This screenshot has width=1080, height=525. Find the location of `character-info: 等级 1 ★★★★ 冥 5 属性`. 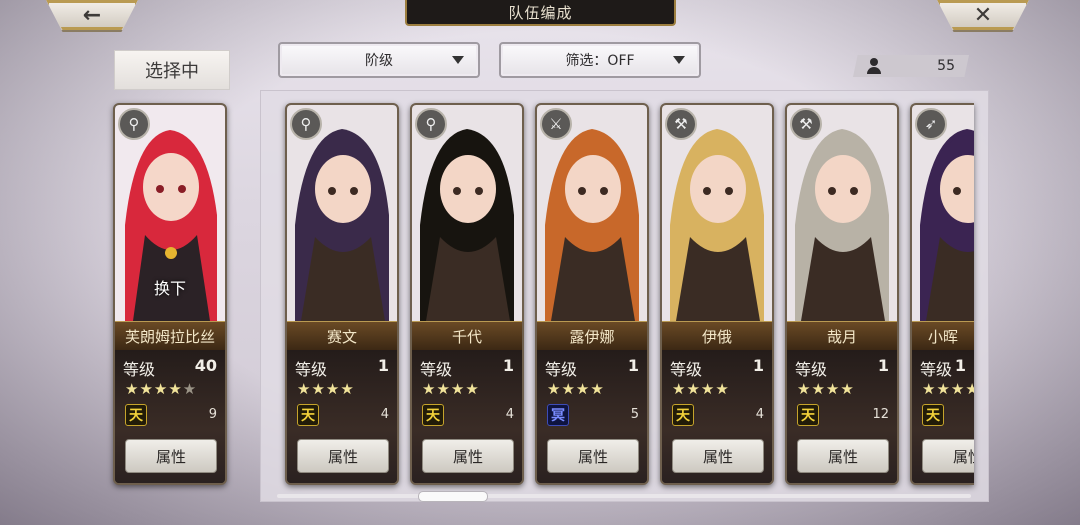

character-info: 等级 1 ★★★★ 冥 5 属性 is located at coordinates (592, 416).